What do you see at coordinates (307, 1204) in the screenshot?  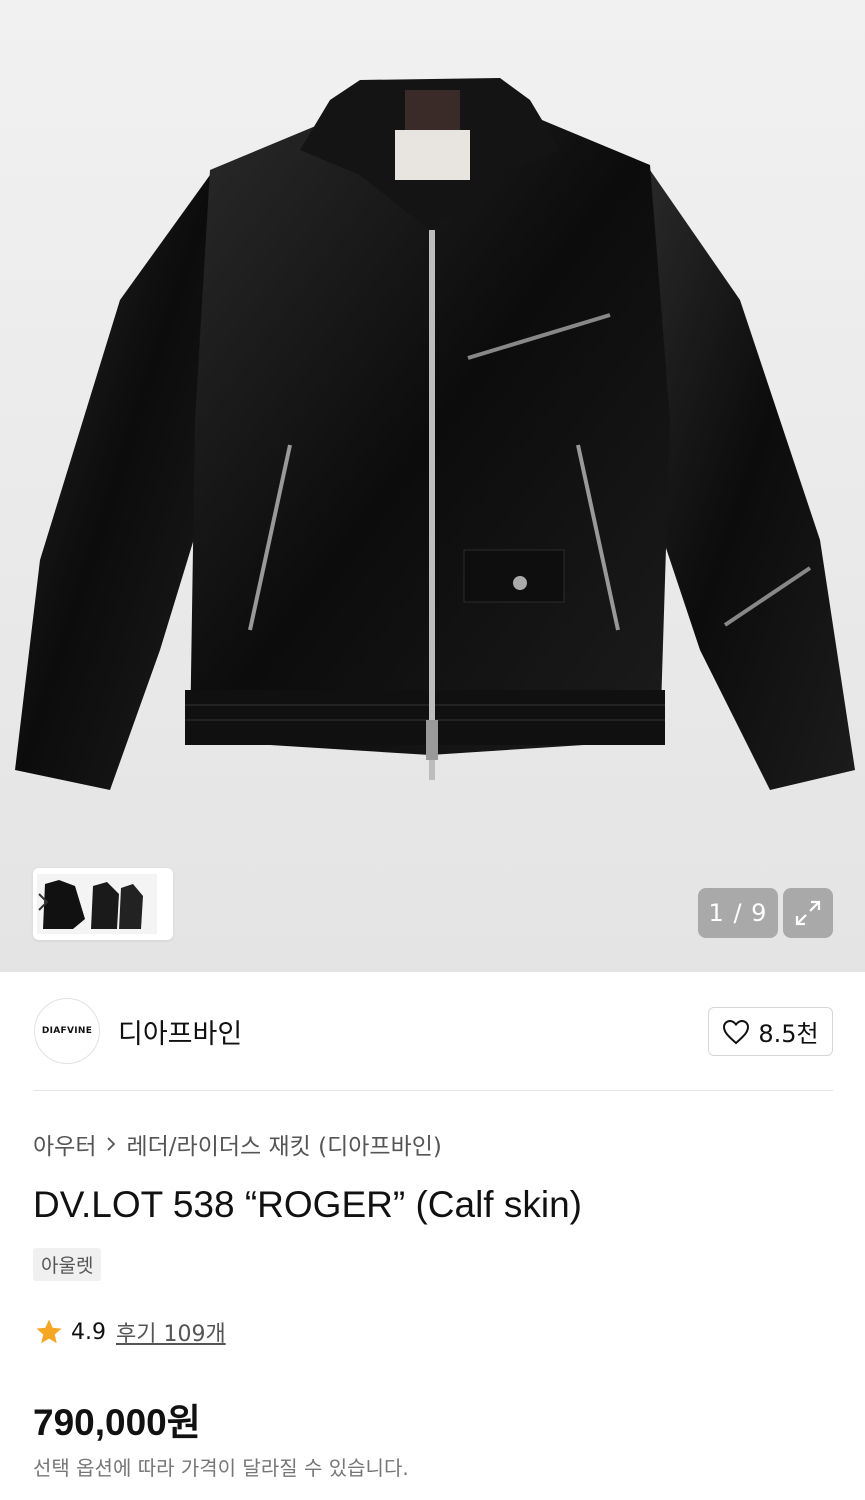 I see `product-title: DV.LOT 538 “ROGER” (Calf skin)` at bounding box center [307, 1204].